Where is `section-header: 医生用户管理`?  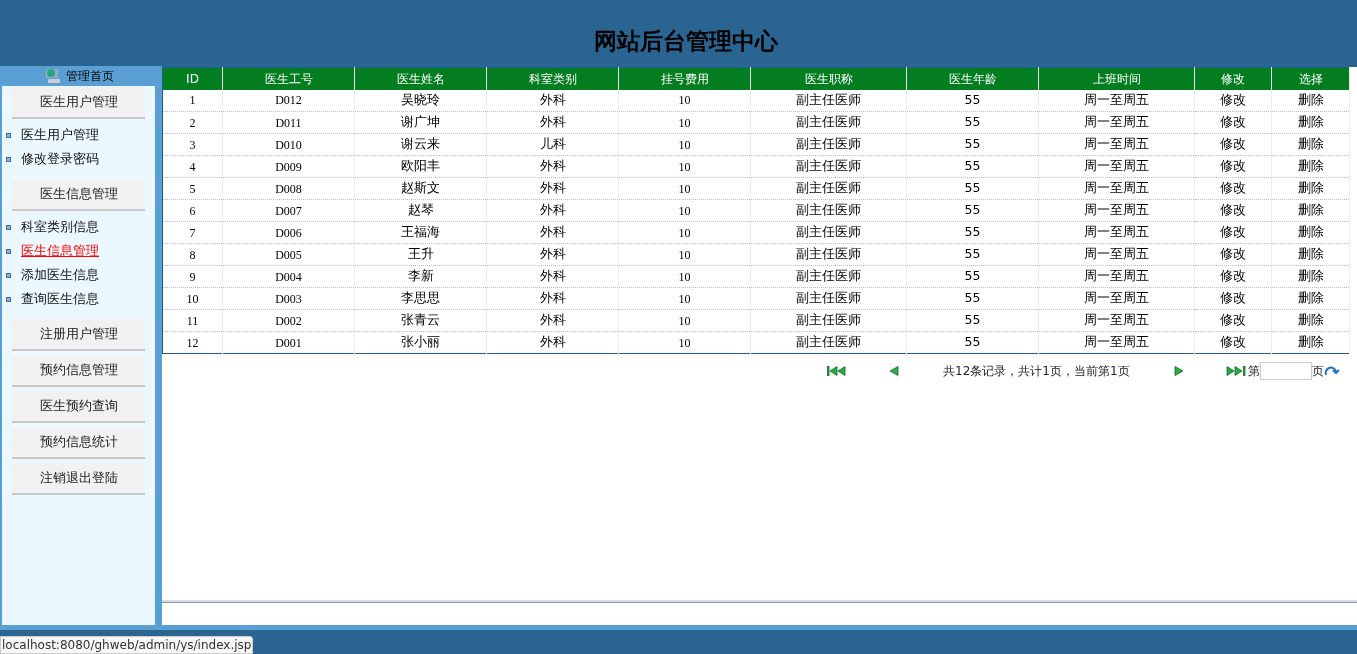 section-header: 医生用户管理 is located at coordinates (78, 103).